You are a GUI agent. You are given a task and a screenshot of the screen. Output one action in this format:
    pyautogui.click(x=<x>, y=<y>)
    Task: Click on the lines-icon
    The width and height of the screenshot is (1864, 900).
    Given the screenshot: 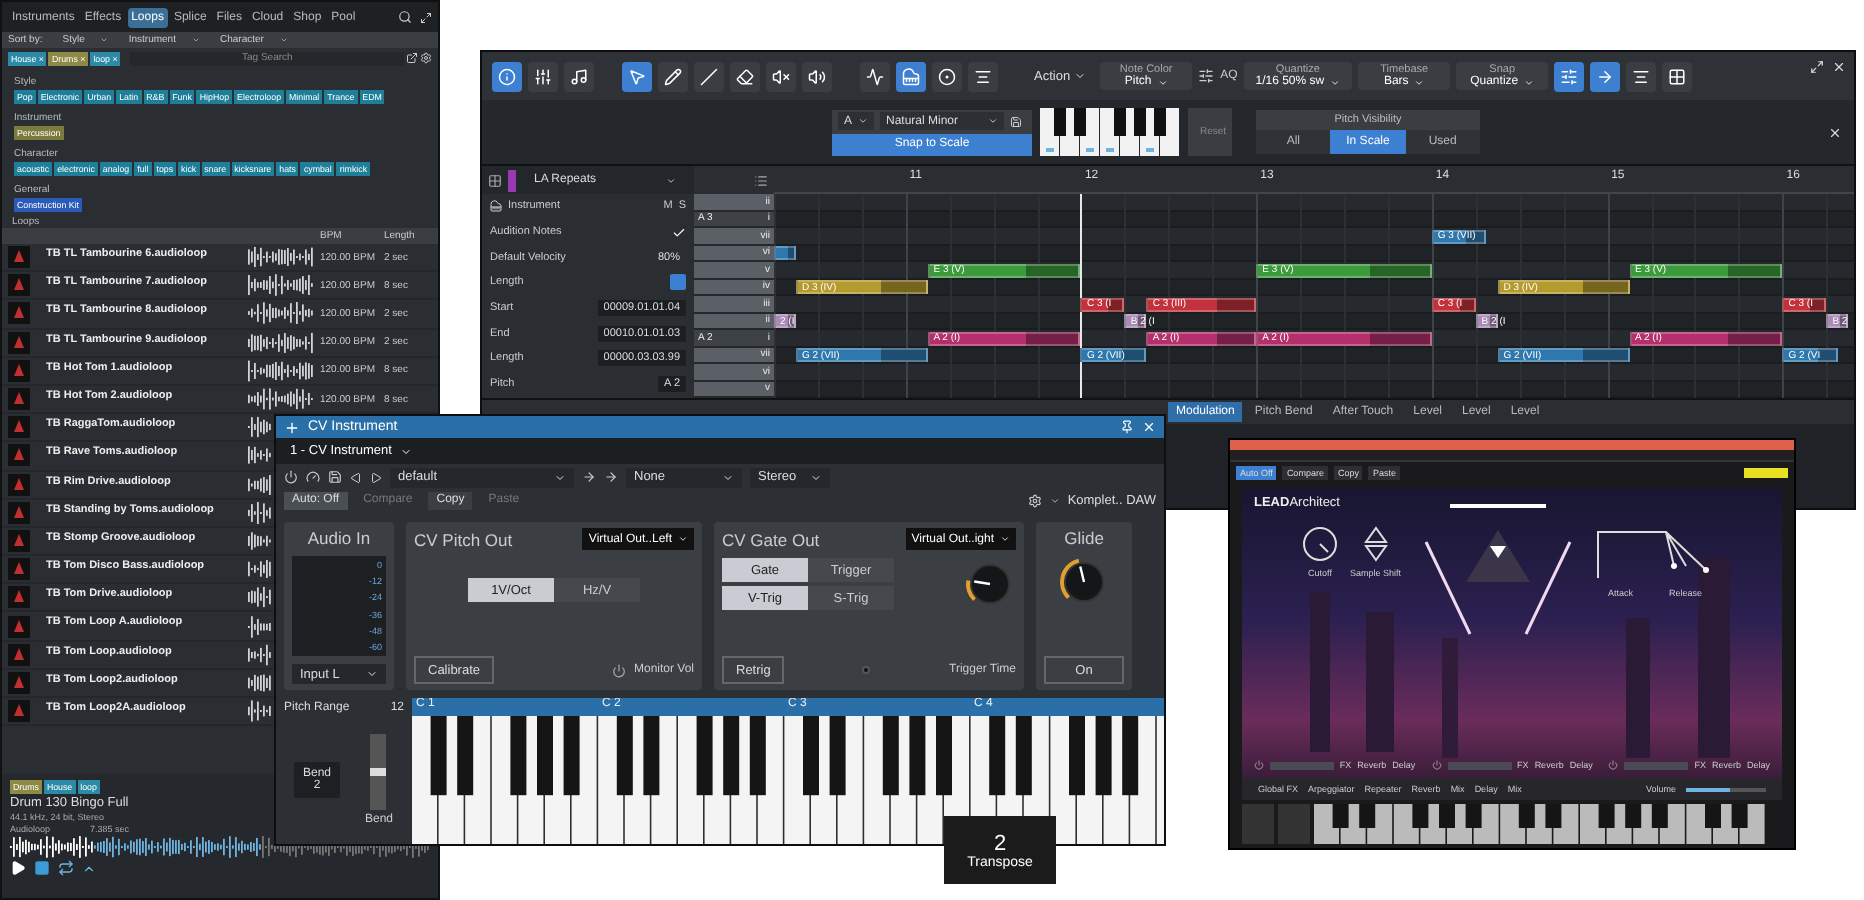 What is the action you would take?
    pyautogui.click(x=983, y=76)
    